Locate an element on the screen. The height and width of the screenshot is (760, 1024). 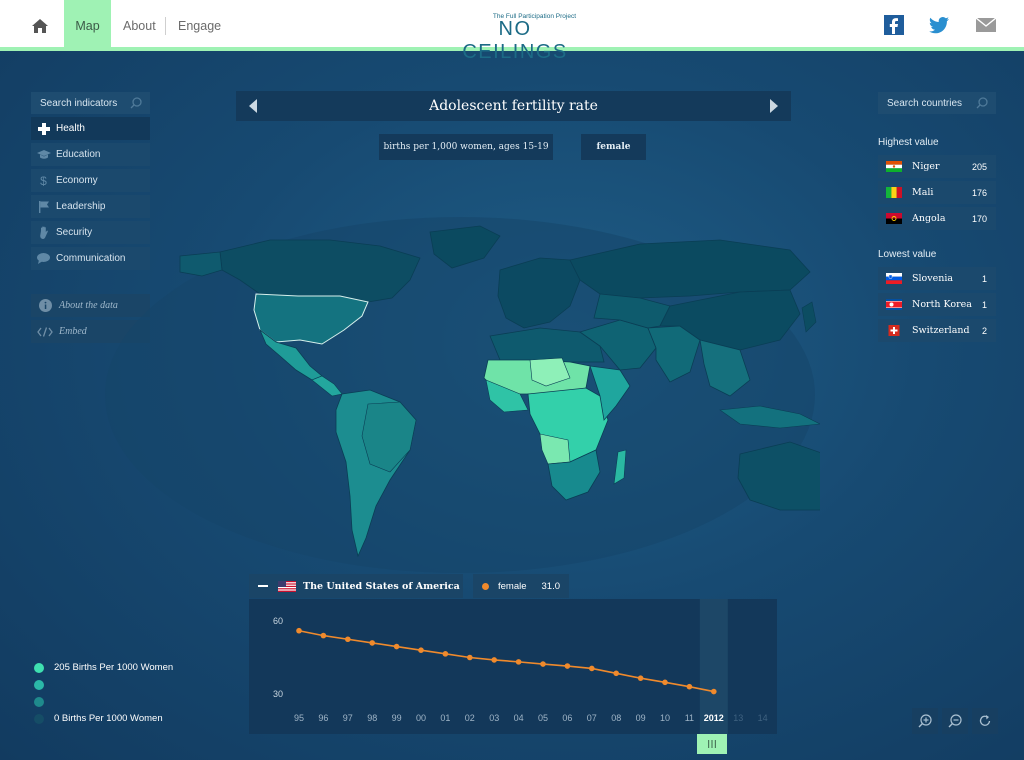
angola-flag-icon is located at coordinates (894, 218).